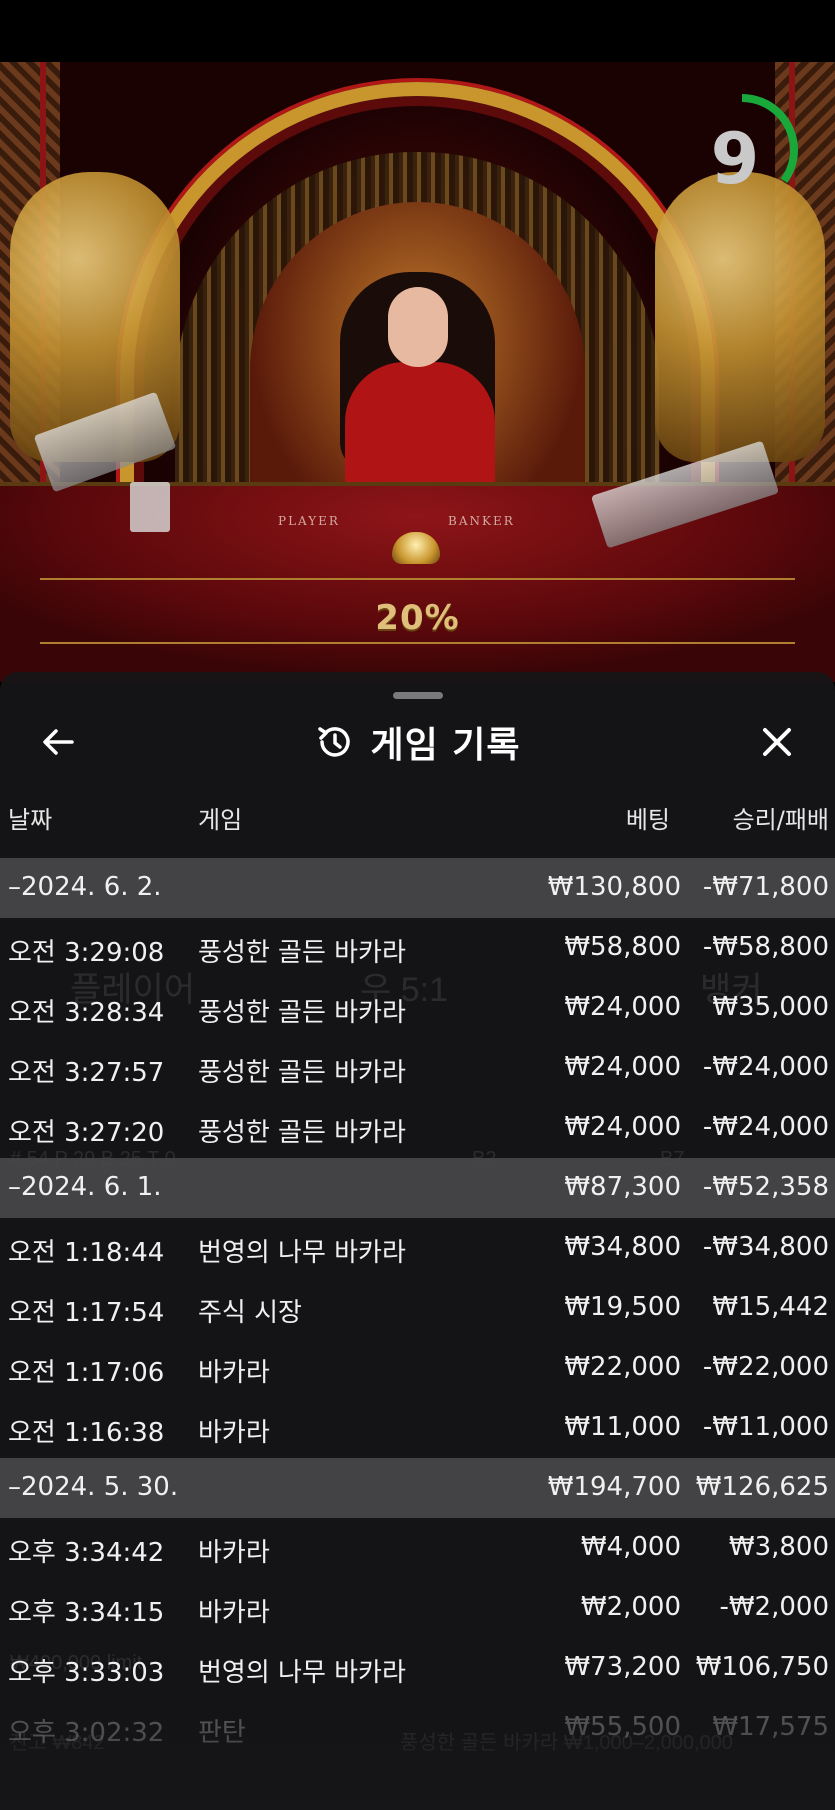 This screenshot has height=1810, width=835. What do you see at coordinates (30, 820) in the screenshot?
I see `column-header-date: 날짜` at bounding box center [30, 820].